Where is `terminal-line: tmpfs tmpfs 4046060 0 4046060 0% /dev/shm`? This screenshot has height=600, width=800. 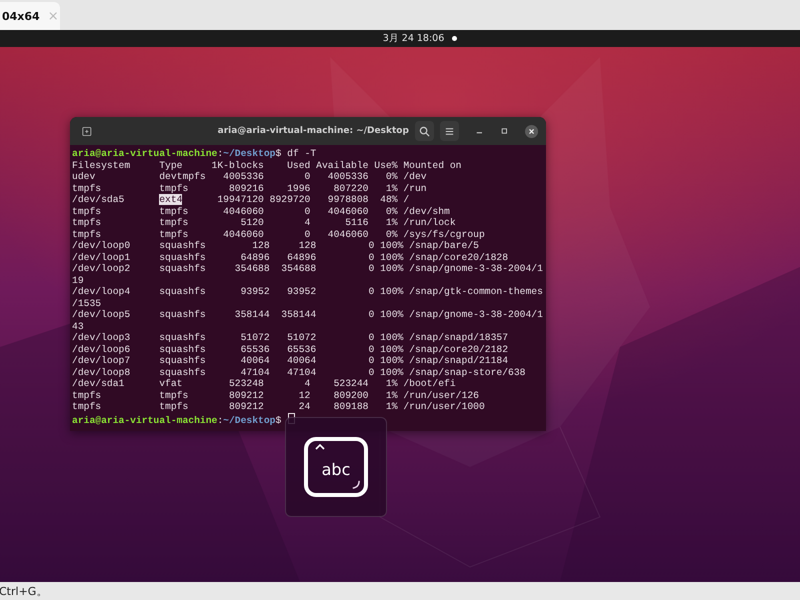
terminal-line: tmpfs tmpfs 4046060 0 4046060 0% /dev/shm is located at coordinates (261, 211).